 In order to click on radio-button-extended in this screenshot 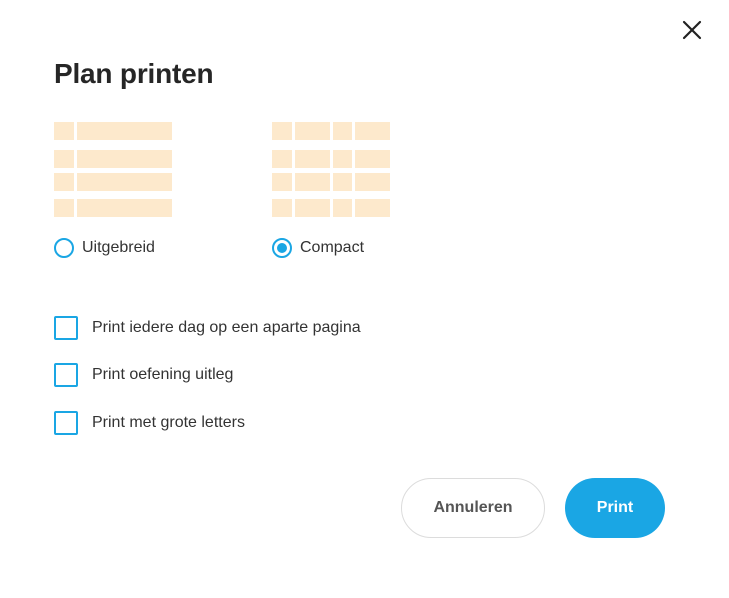, I will do `click(64, 248)`.